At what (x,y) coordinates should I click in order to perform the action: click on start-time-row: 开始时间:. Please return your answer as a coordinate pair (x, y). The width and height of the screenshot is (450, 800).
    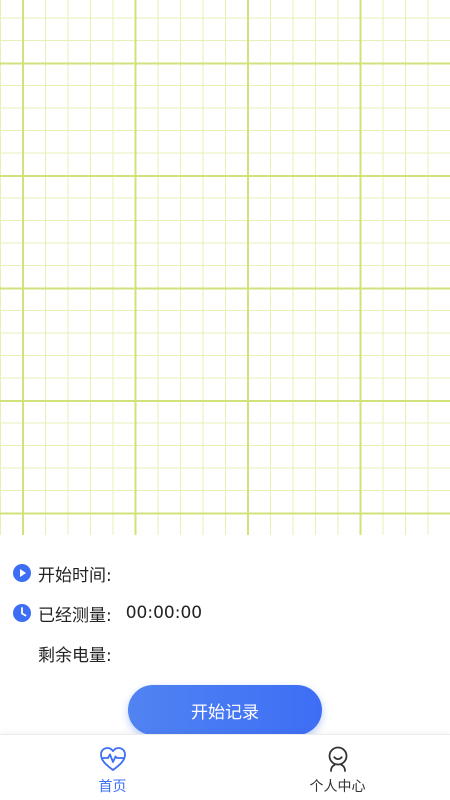
    Looking at the image, I should click on (225, 573).